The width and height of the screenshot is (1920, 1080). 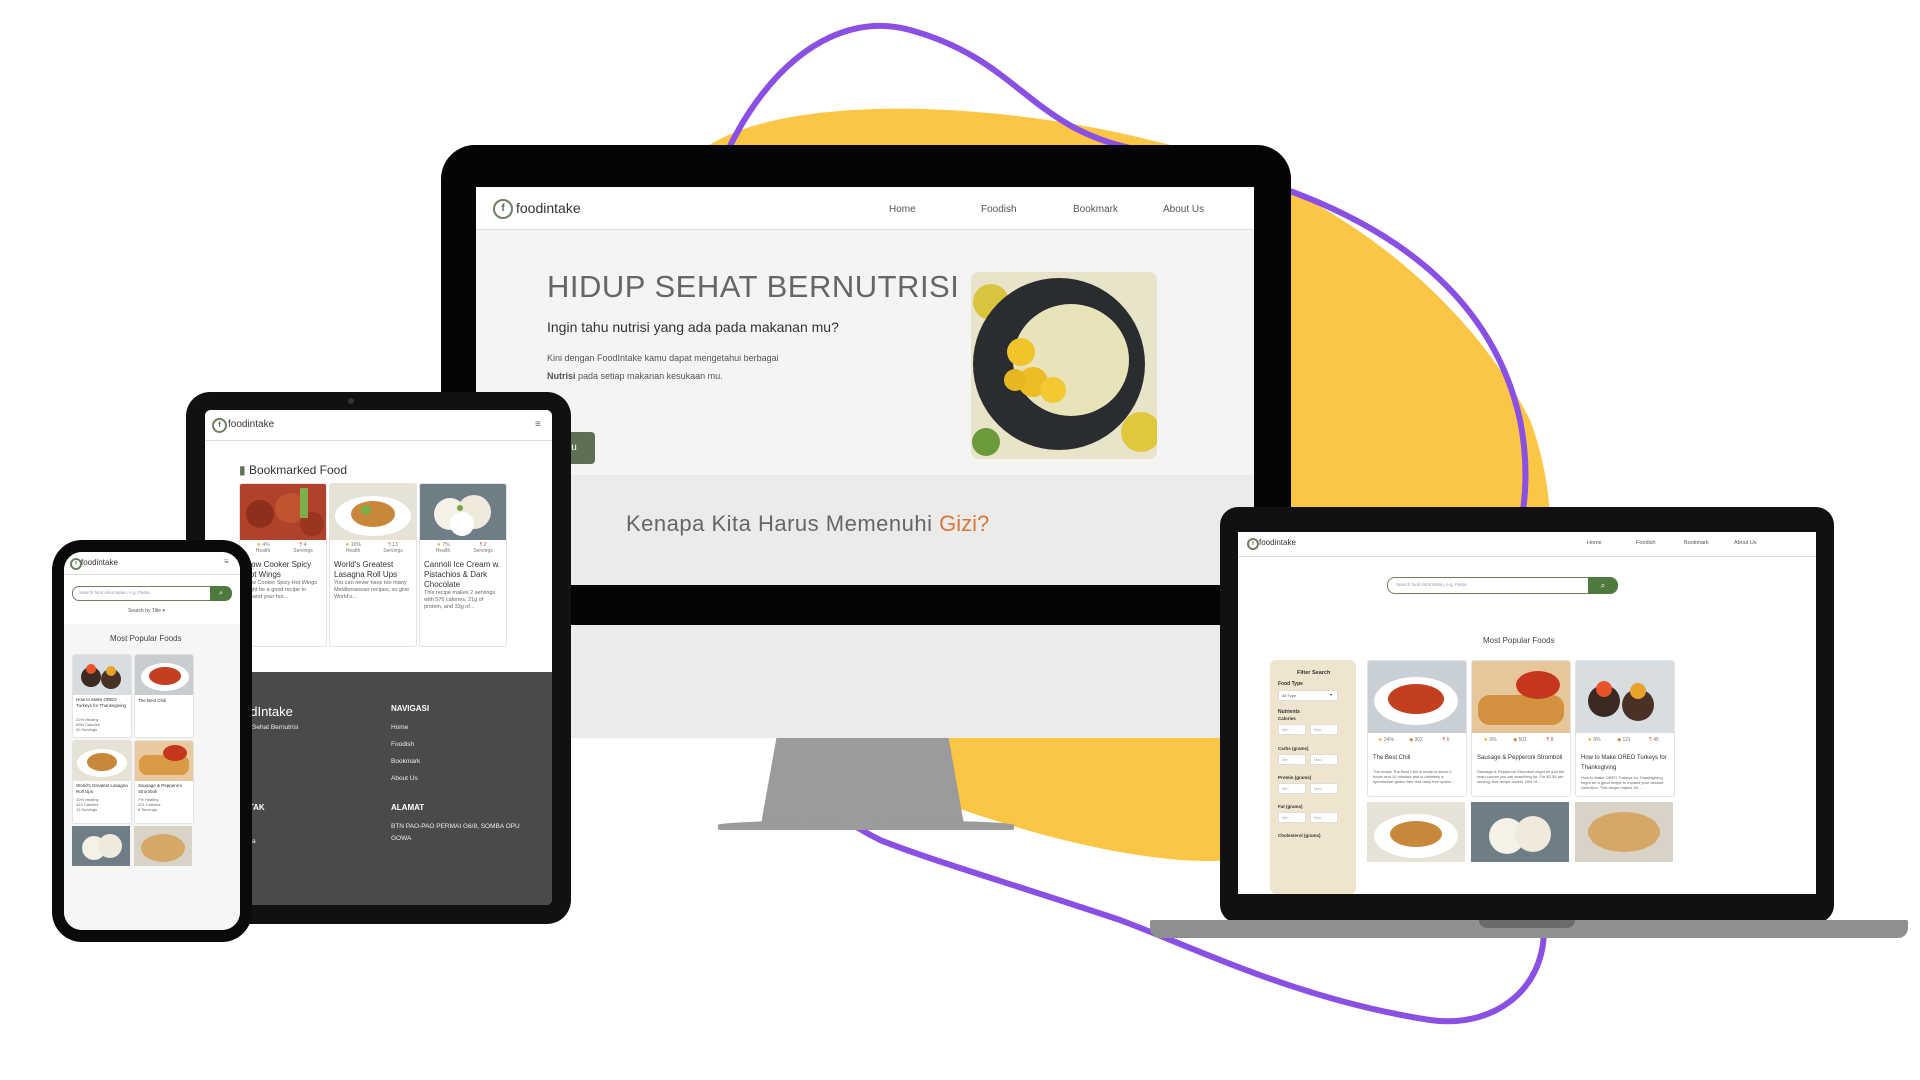 I want to click on hamburger-menu-icon: ≡, so click(x=538, y=424).